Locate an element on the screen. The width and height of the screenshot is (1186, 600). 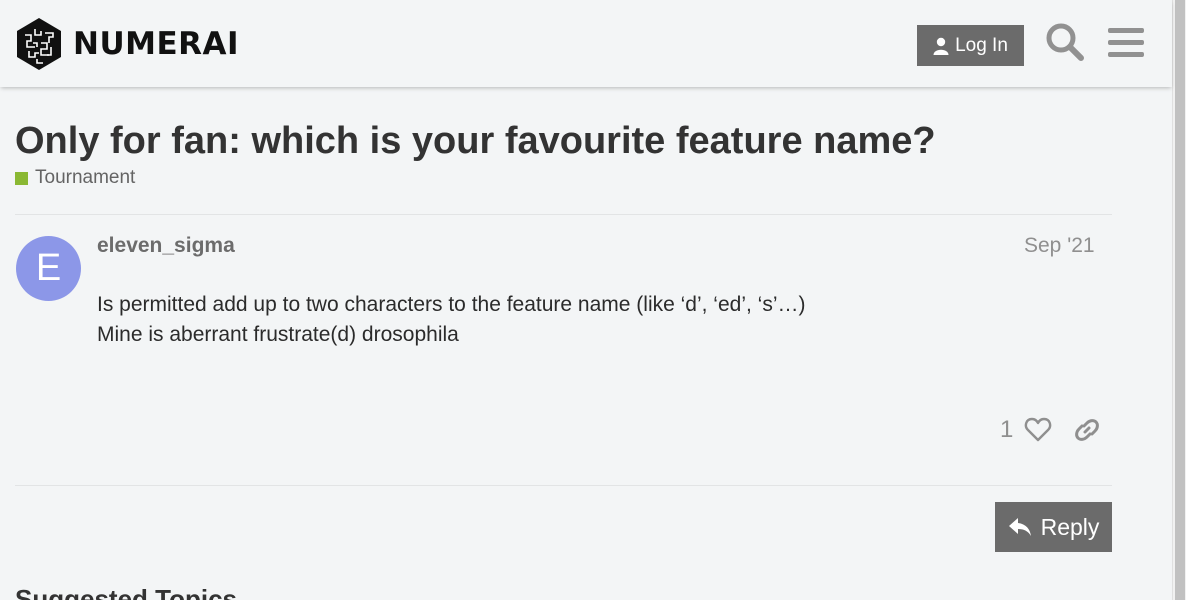
search-icon is located at coordinates (1065, 44).